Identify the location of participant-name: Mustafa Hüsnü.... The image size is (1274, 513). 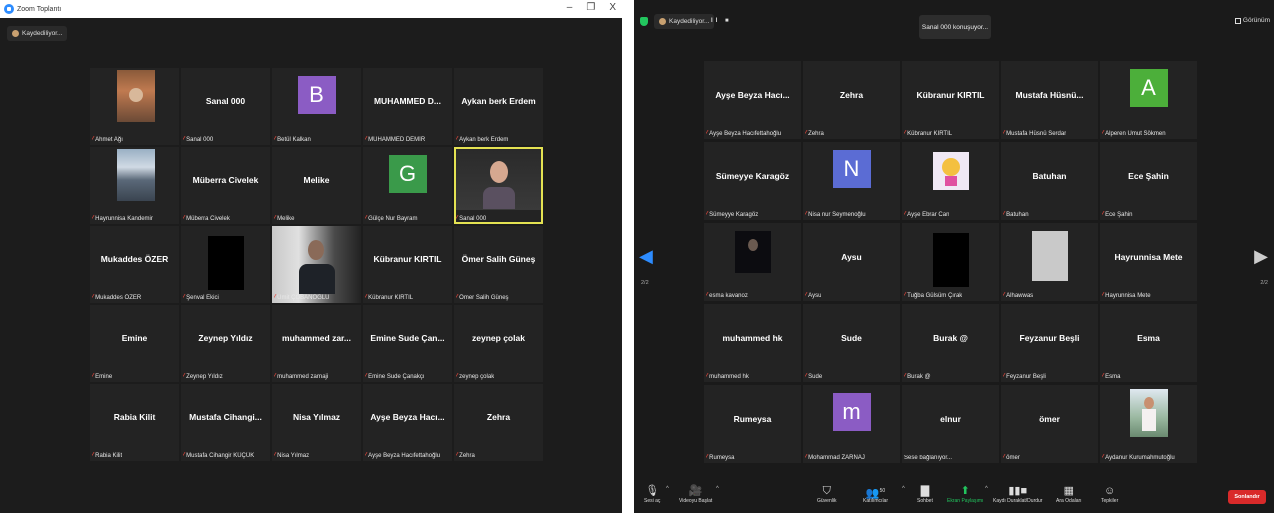
(1049, 94).